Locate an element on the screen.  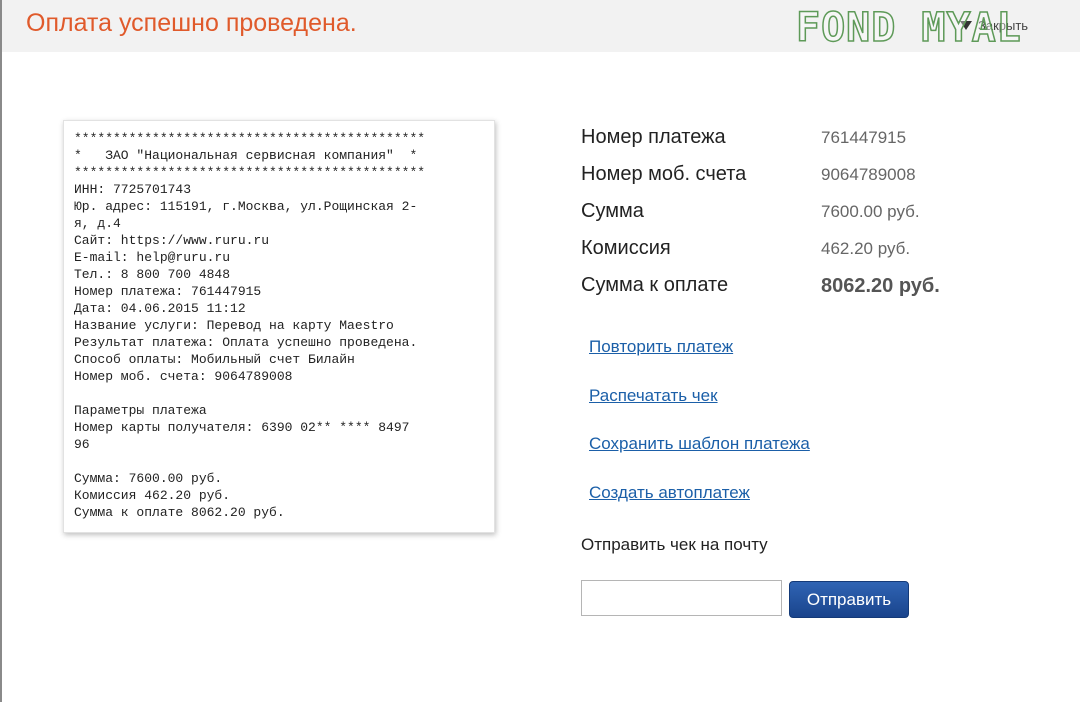
close-button: Закрыть is located at coordinates (994, 25).